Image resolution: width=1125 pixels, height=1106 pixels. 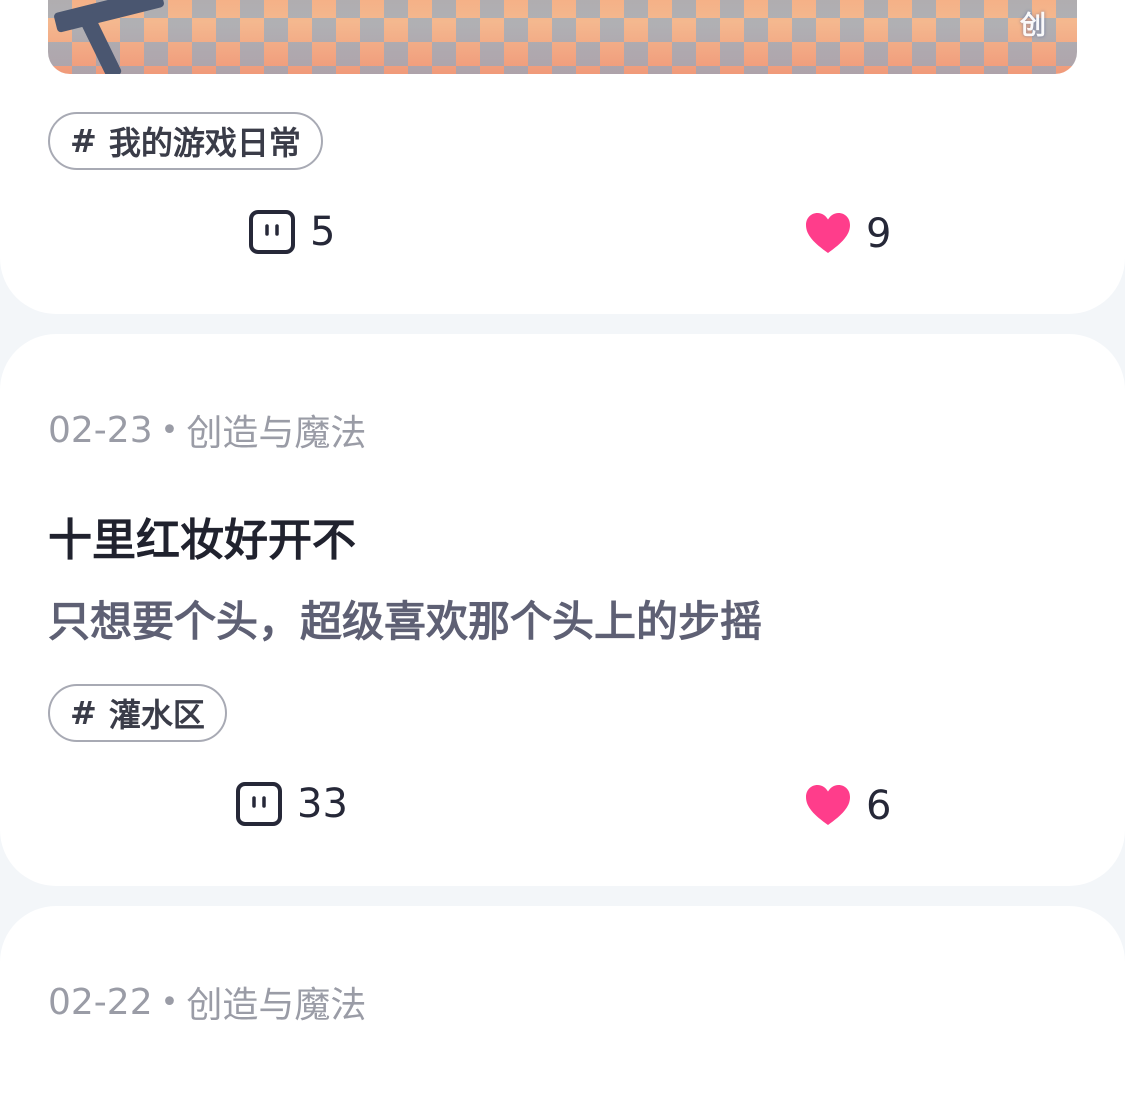 What do you see at coordinates (879, 806) in the screenshot?
I see `like-count: 6` at bounding box center [879, 806].